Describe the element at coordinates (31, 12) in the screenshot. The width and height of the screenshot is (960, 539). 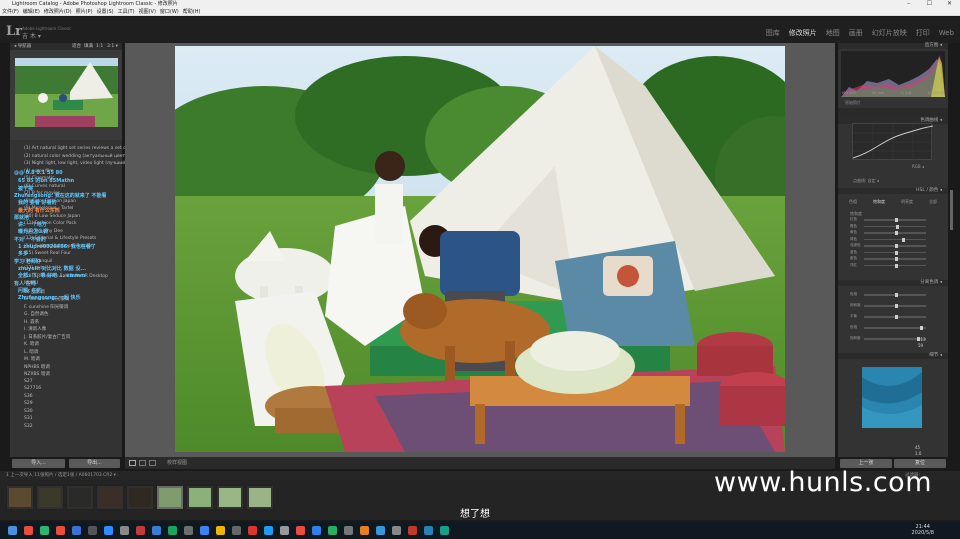
I see `menu-item: 编辑(E)` at that location.